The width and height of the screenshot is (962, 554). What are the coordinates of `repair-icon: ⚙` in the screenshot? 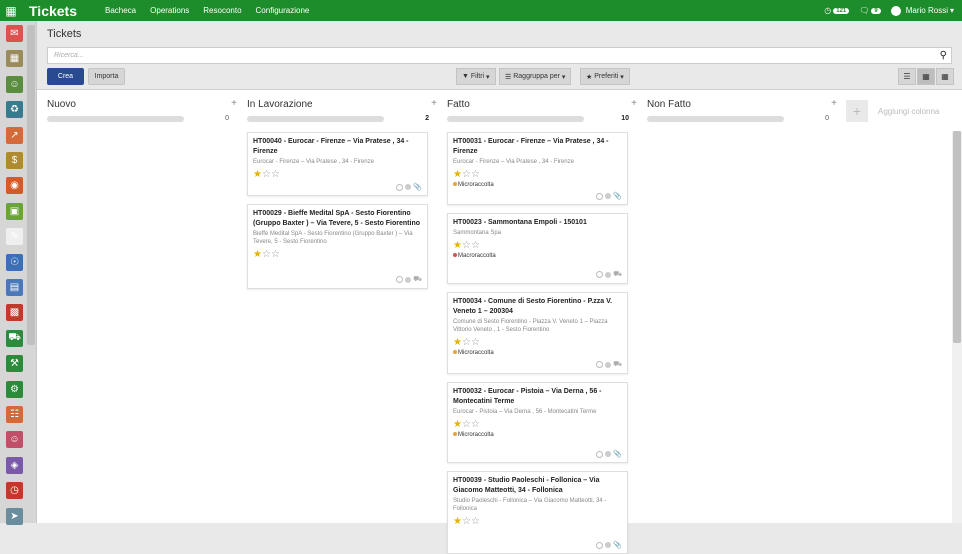 It's located at (14, 389).